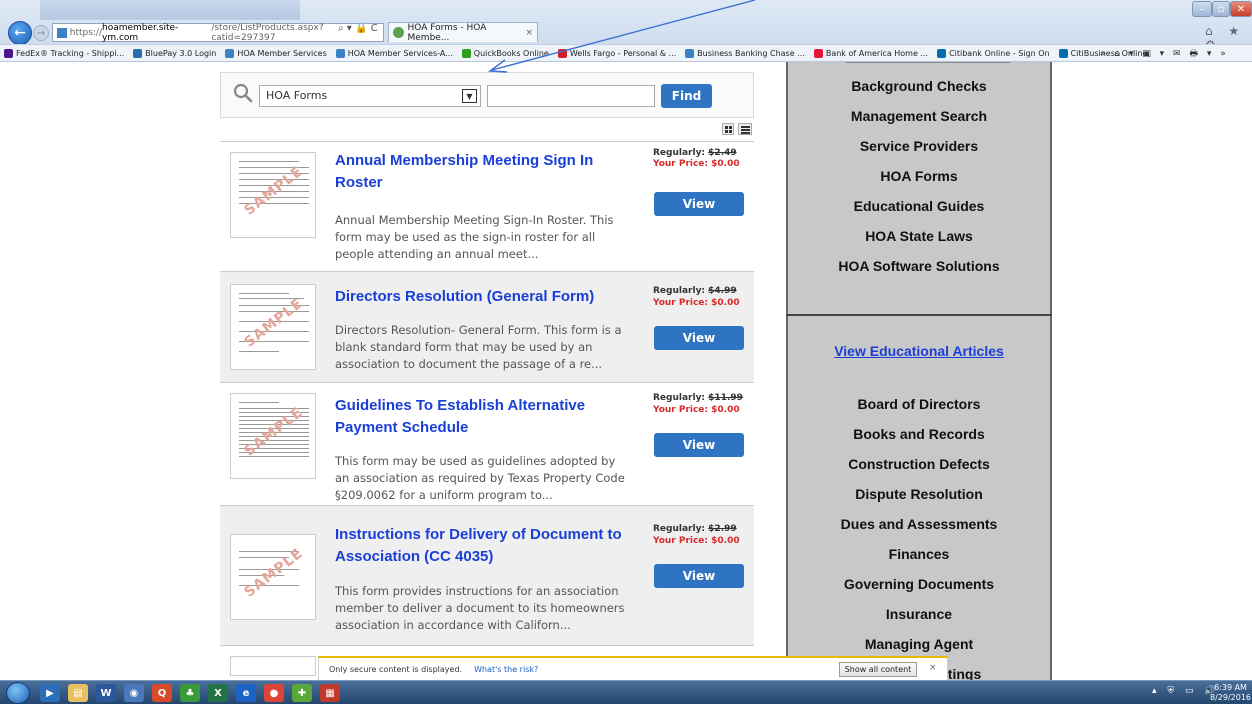 This screenshot has width=1252, height=704. Describe the element at coordinates (919, 146) in the screenshot. I see `sidebar-link: Service Providers` at that location.